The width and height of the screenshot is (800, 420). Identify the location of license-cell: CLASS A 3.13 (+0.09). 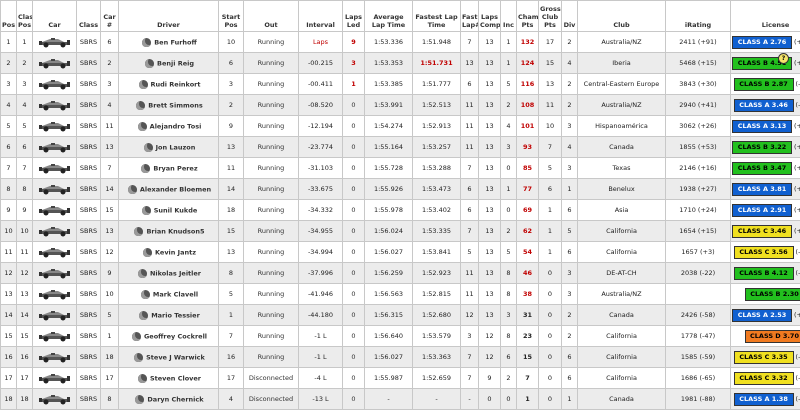
(765, 126).